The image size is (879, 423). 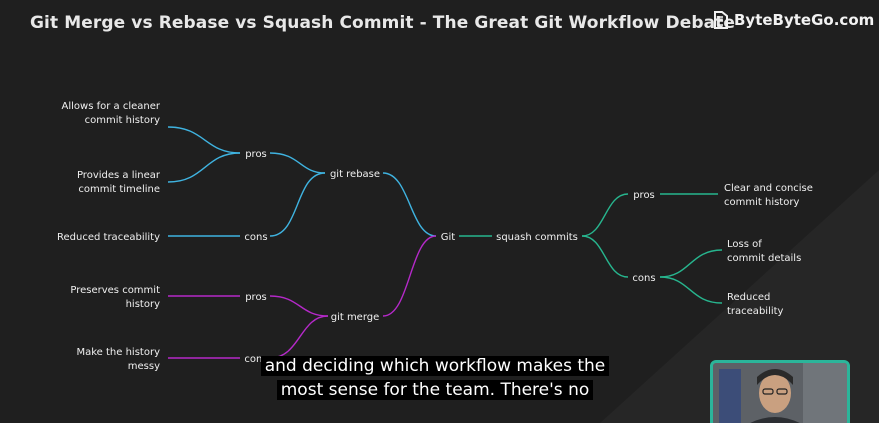 I want to click on squash-con2-edge, so click(x=691, y=290).